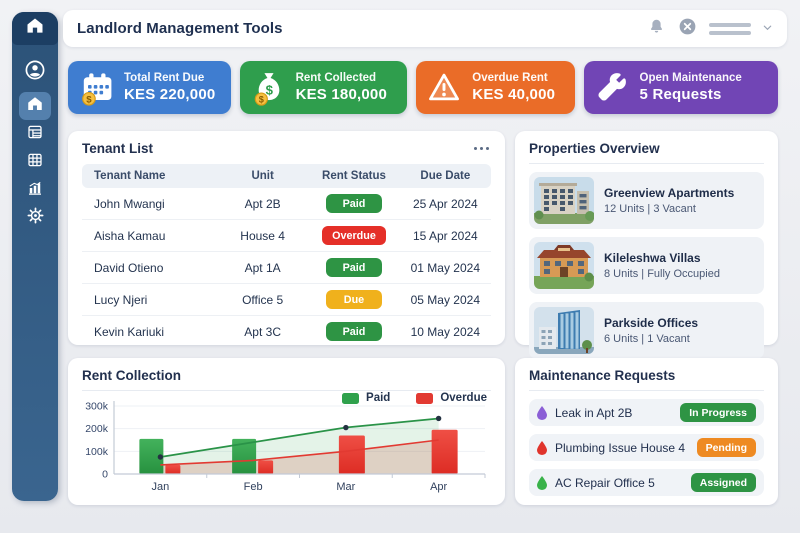 The height and width of the screenshot is (533, 800). What do you see at coordinates (564, 330) in the screenshot?
I see `office-building-photo` at bounding box center [564, 330].